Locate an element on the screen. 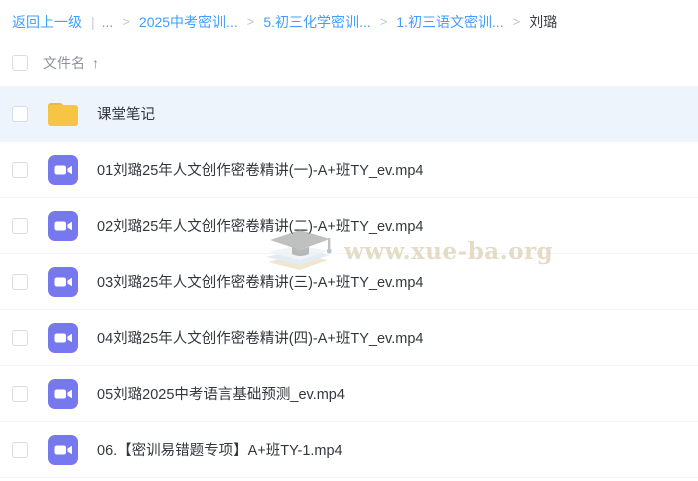 This screenshot has height=481, width=698. file-row: 02刘璐25年人文创作密卷精讲(二)-A+班TY_ev.mp4 is located at coordinates (349, 226).